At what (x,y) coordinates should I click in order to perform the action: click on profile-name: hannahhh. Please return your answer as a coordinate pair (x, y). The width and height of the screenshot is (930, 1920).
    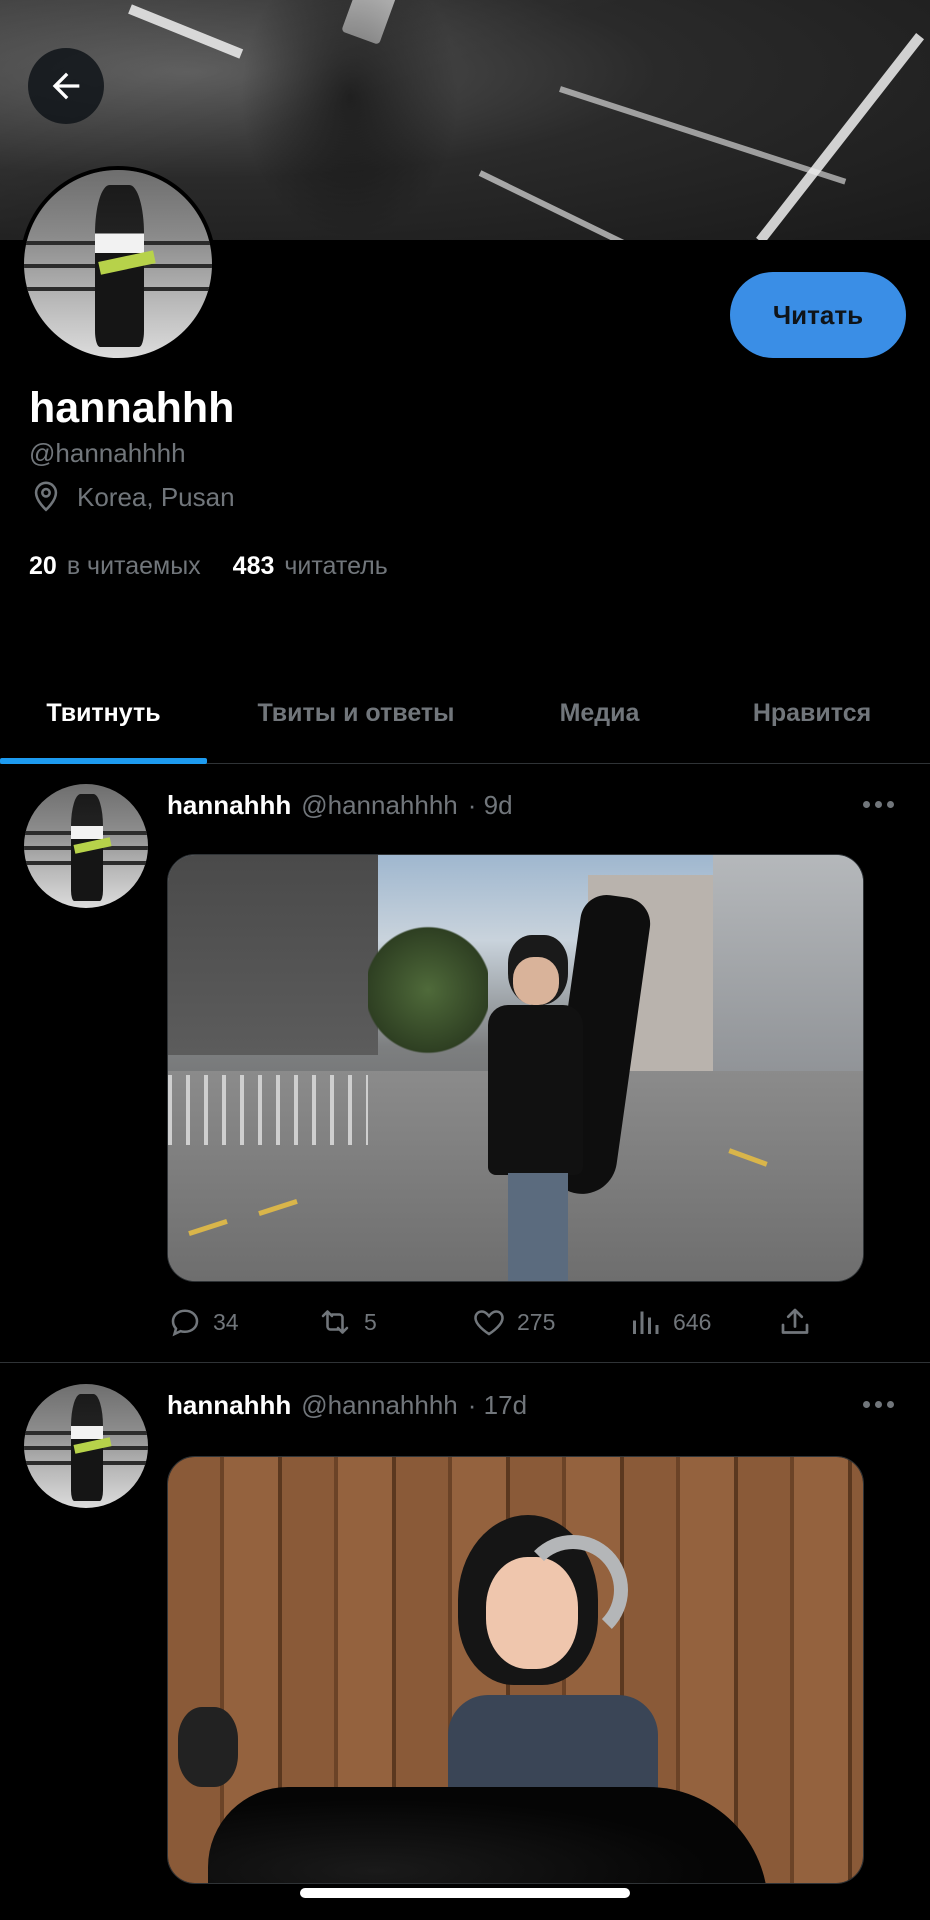
    Looking at the image, I should click on (132, 408).